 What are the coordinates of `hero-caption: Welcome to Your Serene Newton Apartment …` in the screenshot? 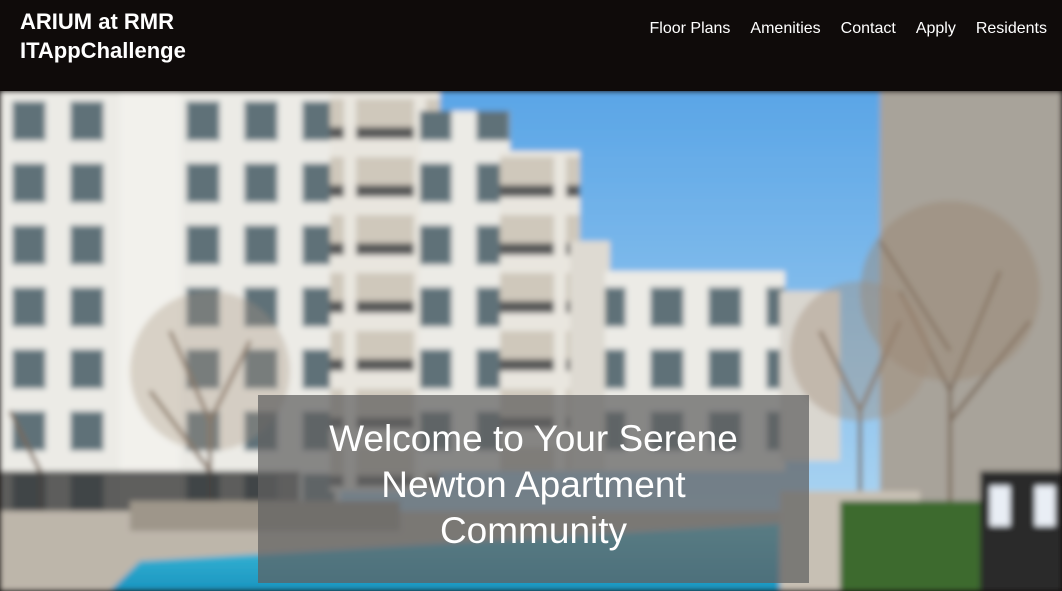 It's located at (533, 484).